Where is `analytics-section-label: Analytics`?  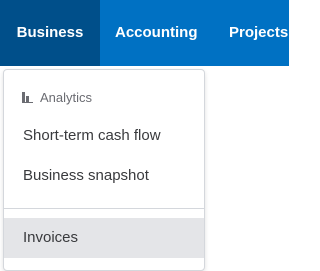
analytics-section-label: Analytics is located at coordinates (66, 97).